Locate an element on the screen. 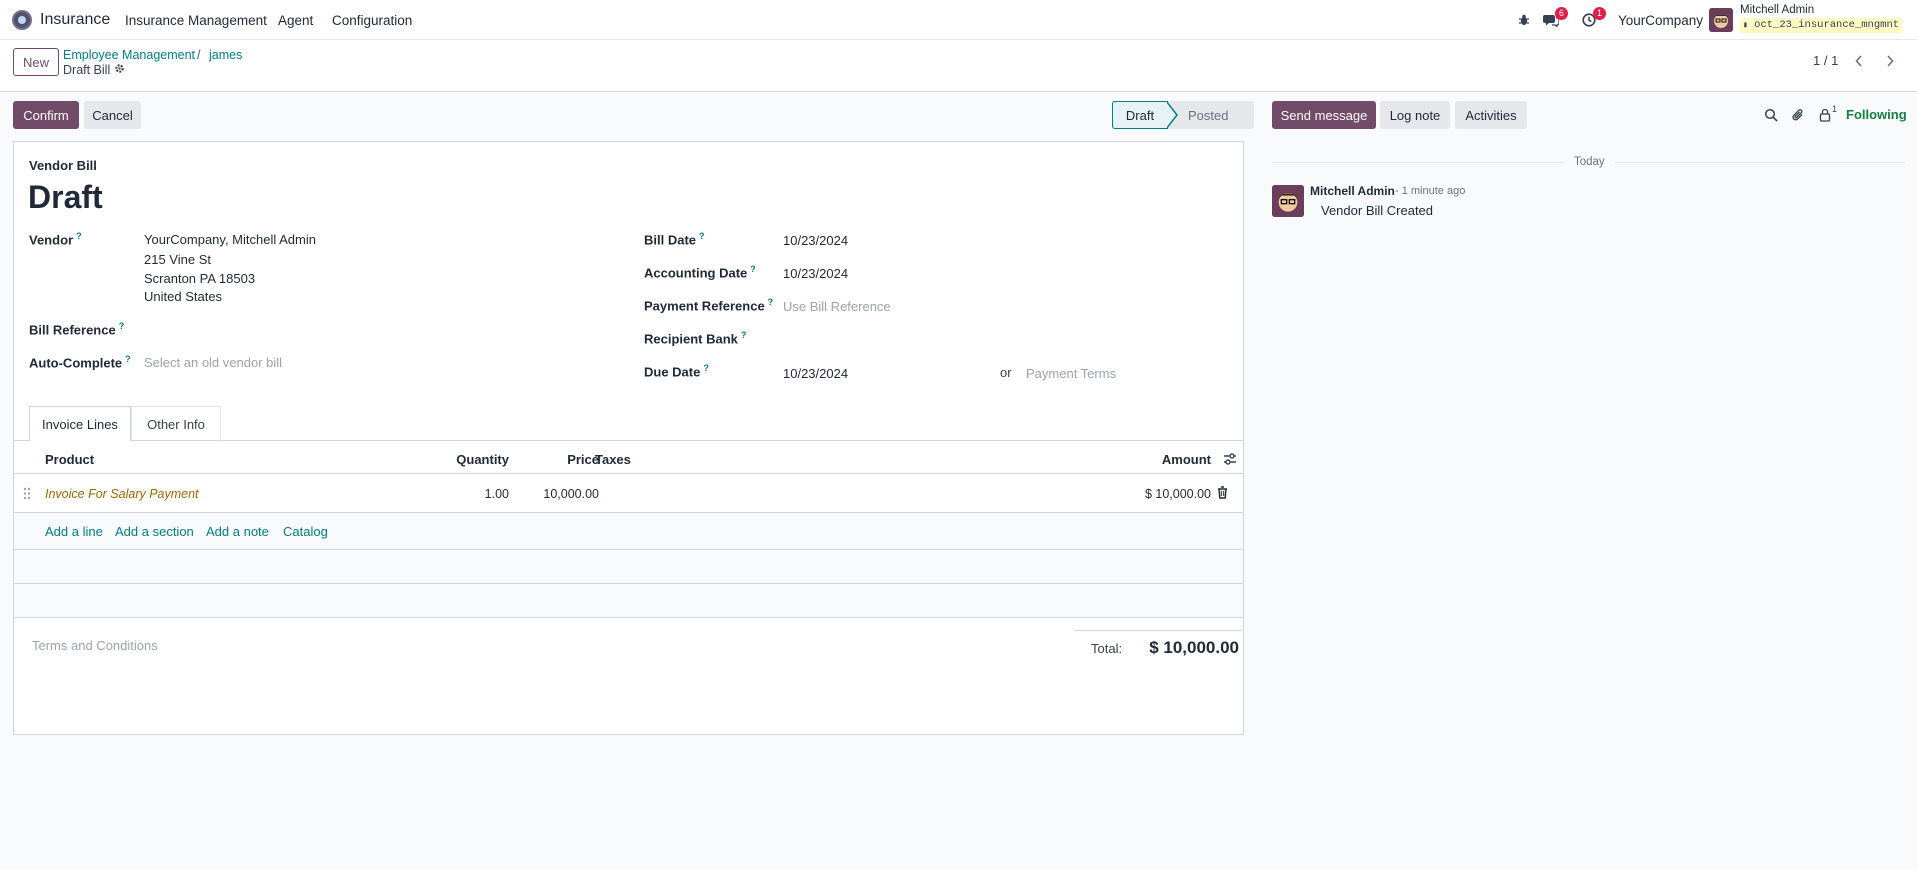  user-name: Mitchell Admin is located at coordinates (1777, 10).